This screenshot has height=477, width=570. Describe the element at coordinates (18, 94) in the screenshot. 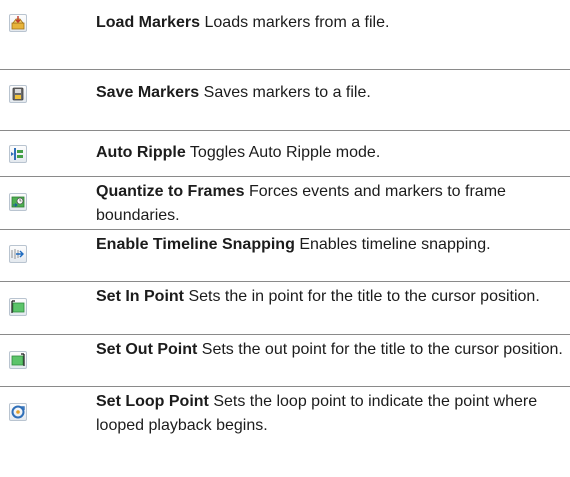

I see `save-markers-icon` at that location.